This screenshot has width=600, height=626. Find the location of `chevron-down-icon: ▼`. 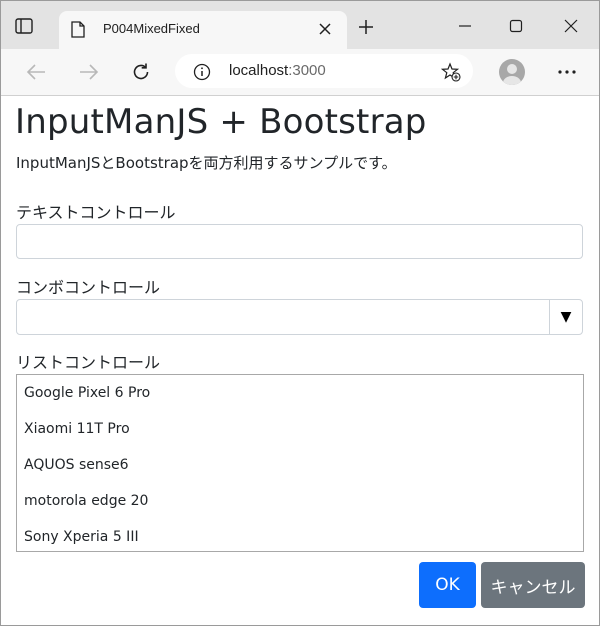

chevron-down-icon: ▼ is located at coordinates (566, 317).